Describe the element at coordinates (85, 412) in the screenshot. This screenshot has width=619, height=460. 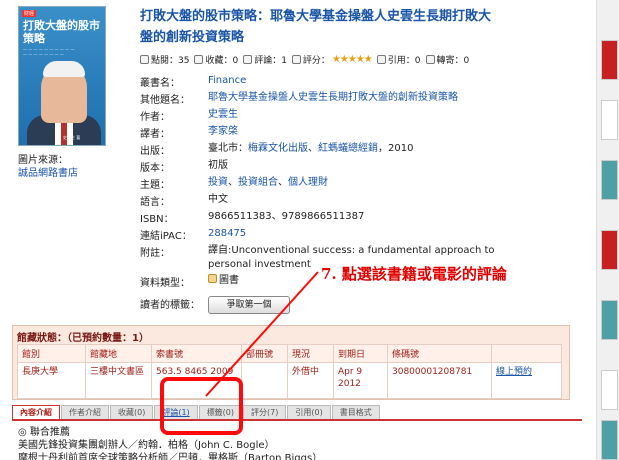
I see `tab-author-info: 作者介紹` at that location.